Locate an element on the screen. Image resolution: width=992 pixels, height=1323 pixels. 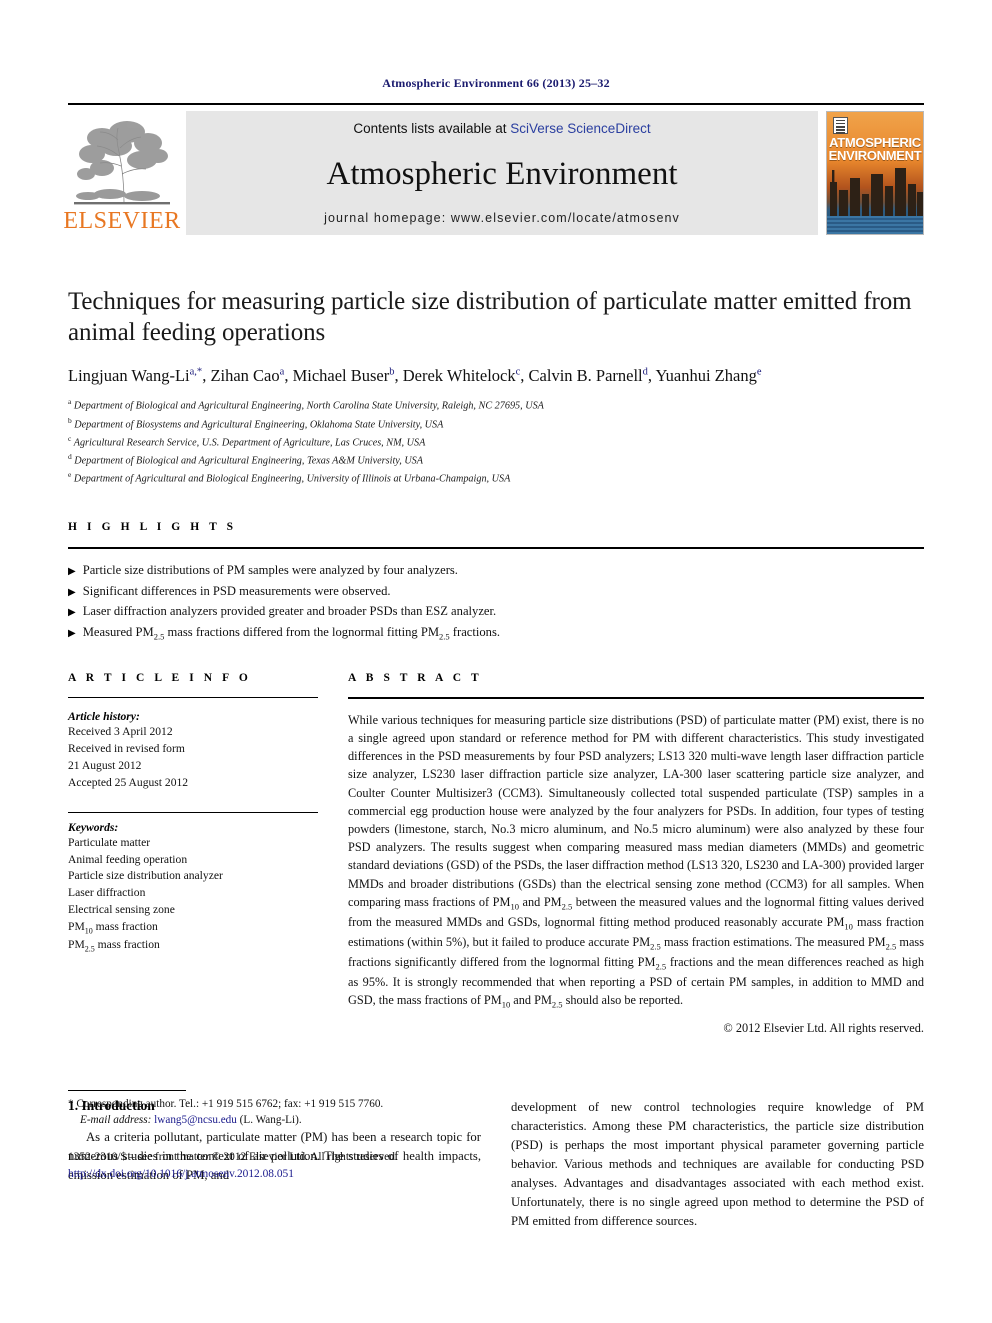
history-line: Received in revised form is located at coordinates (126, 748).